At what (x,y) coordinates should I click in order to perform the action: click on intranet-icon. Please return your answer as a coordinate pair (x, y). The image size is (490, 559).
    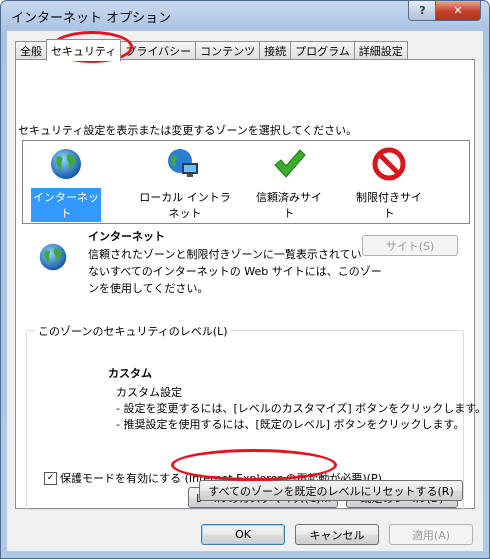
    Looking at the image, I should click on (183, 163).